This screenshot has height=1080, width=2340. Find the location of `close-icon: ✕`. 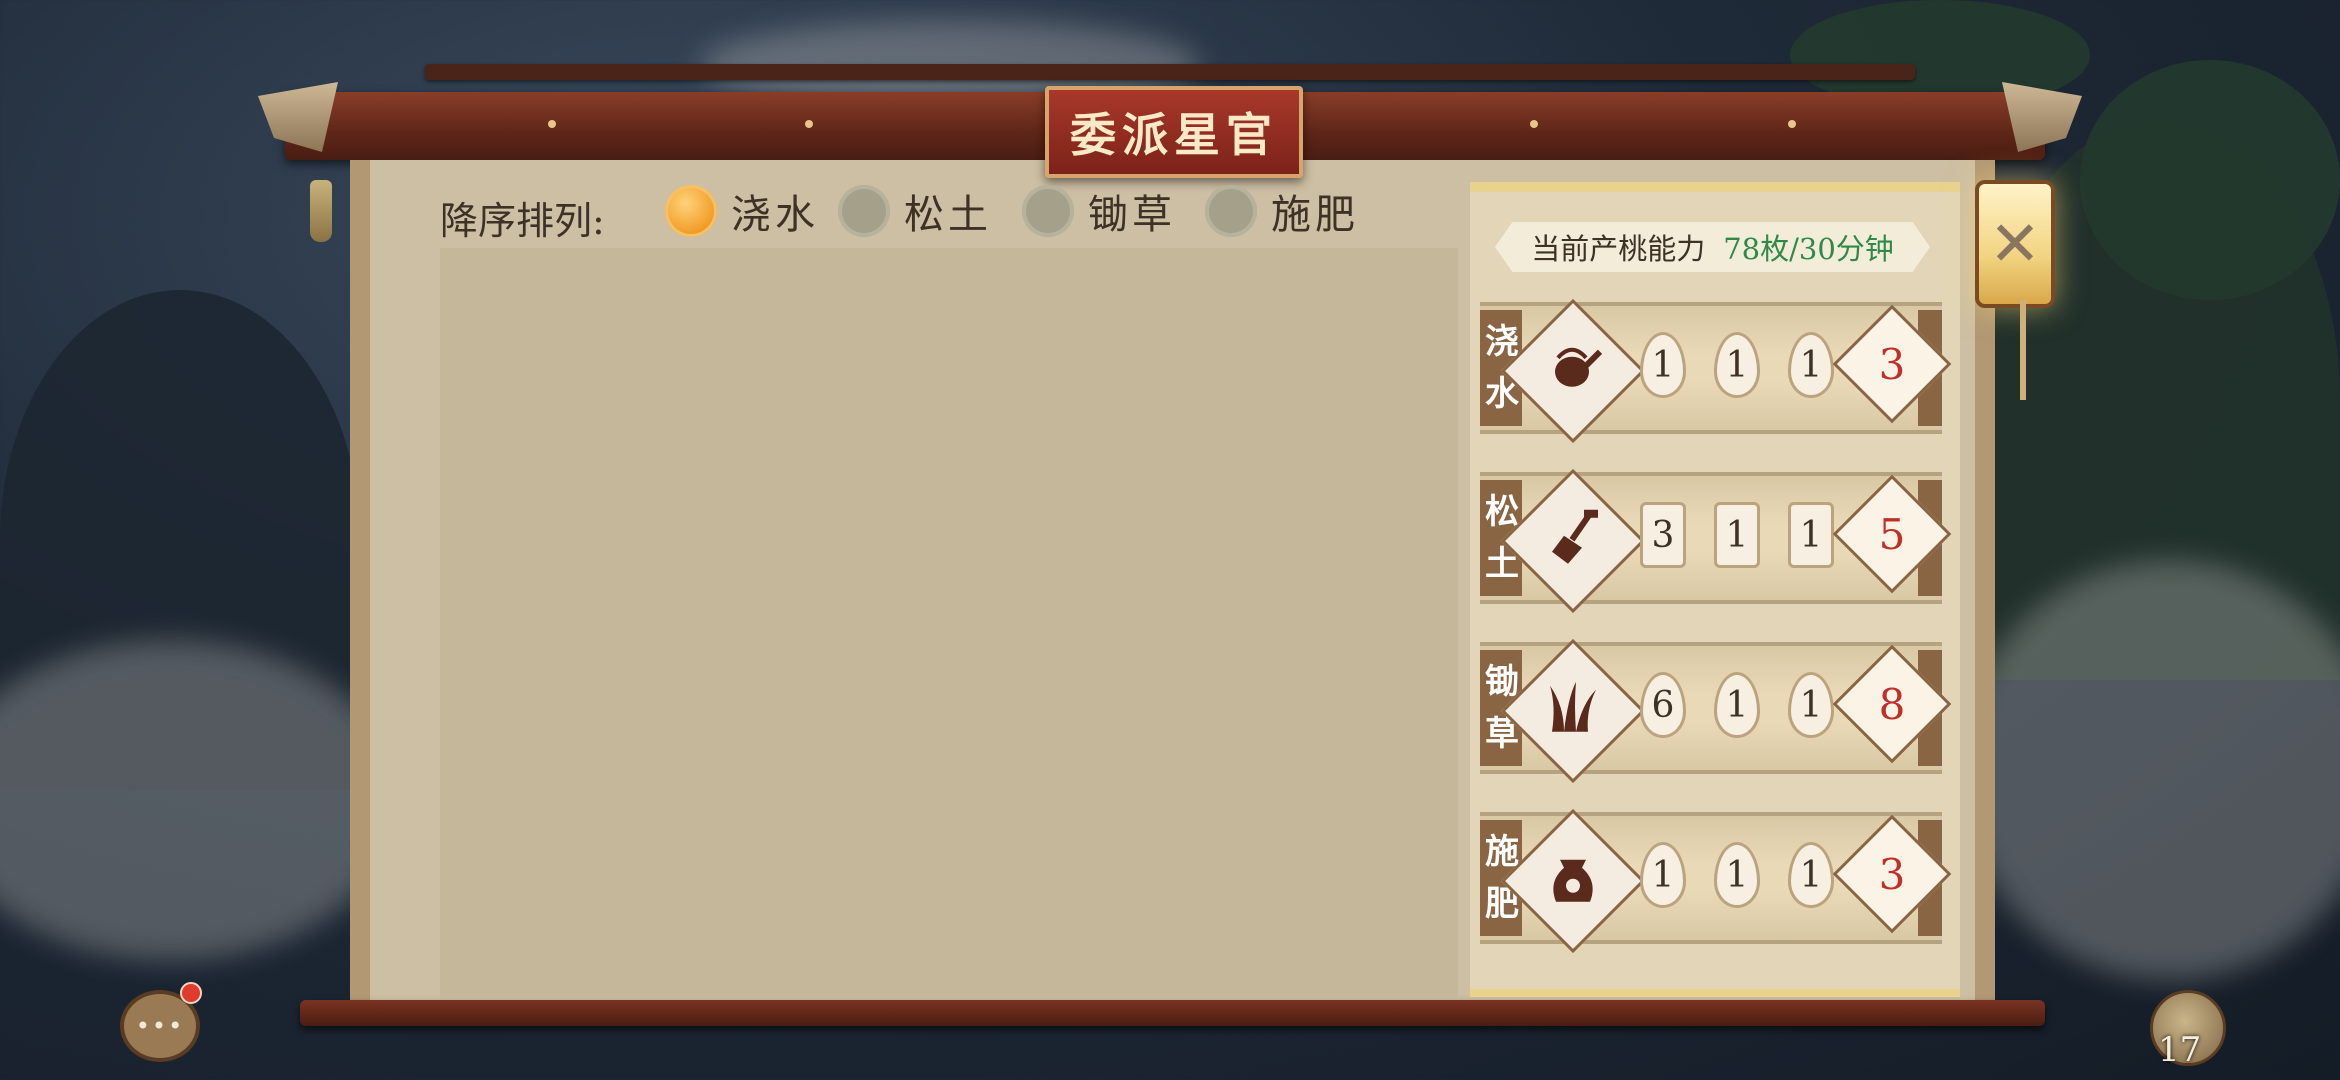

close-icon: ✕ is located at coordinates (2015, 244).